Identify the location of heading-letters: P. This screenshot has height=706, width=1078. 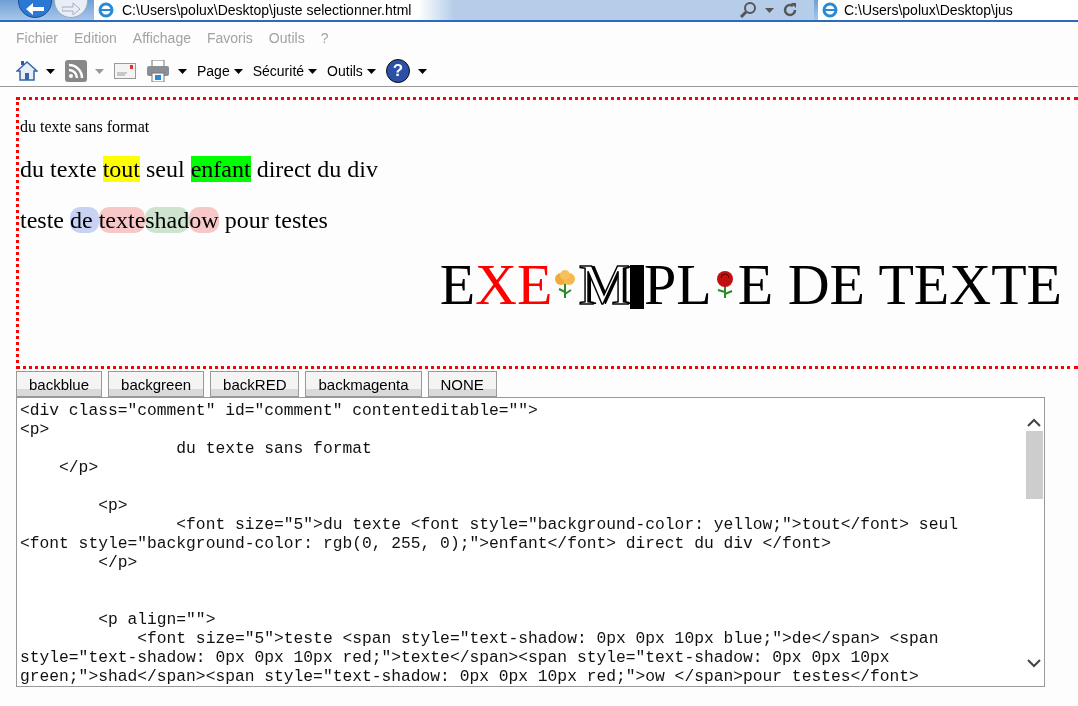
(660, 285).